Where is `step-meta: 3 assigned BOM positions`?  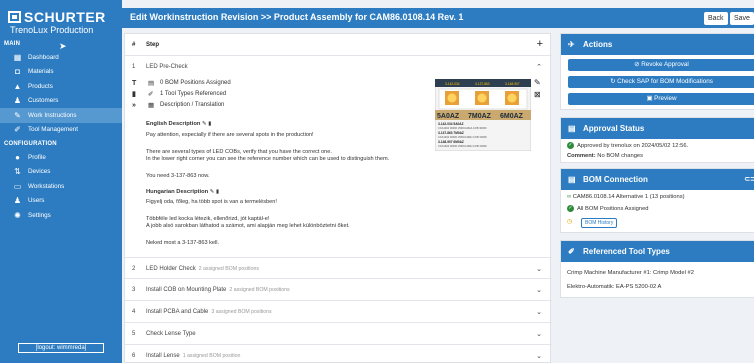
step-meta: 3 assigned BOM positions is located at coordinates (241, 312).